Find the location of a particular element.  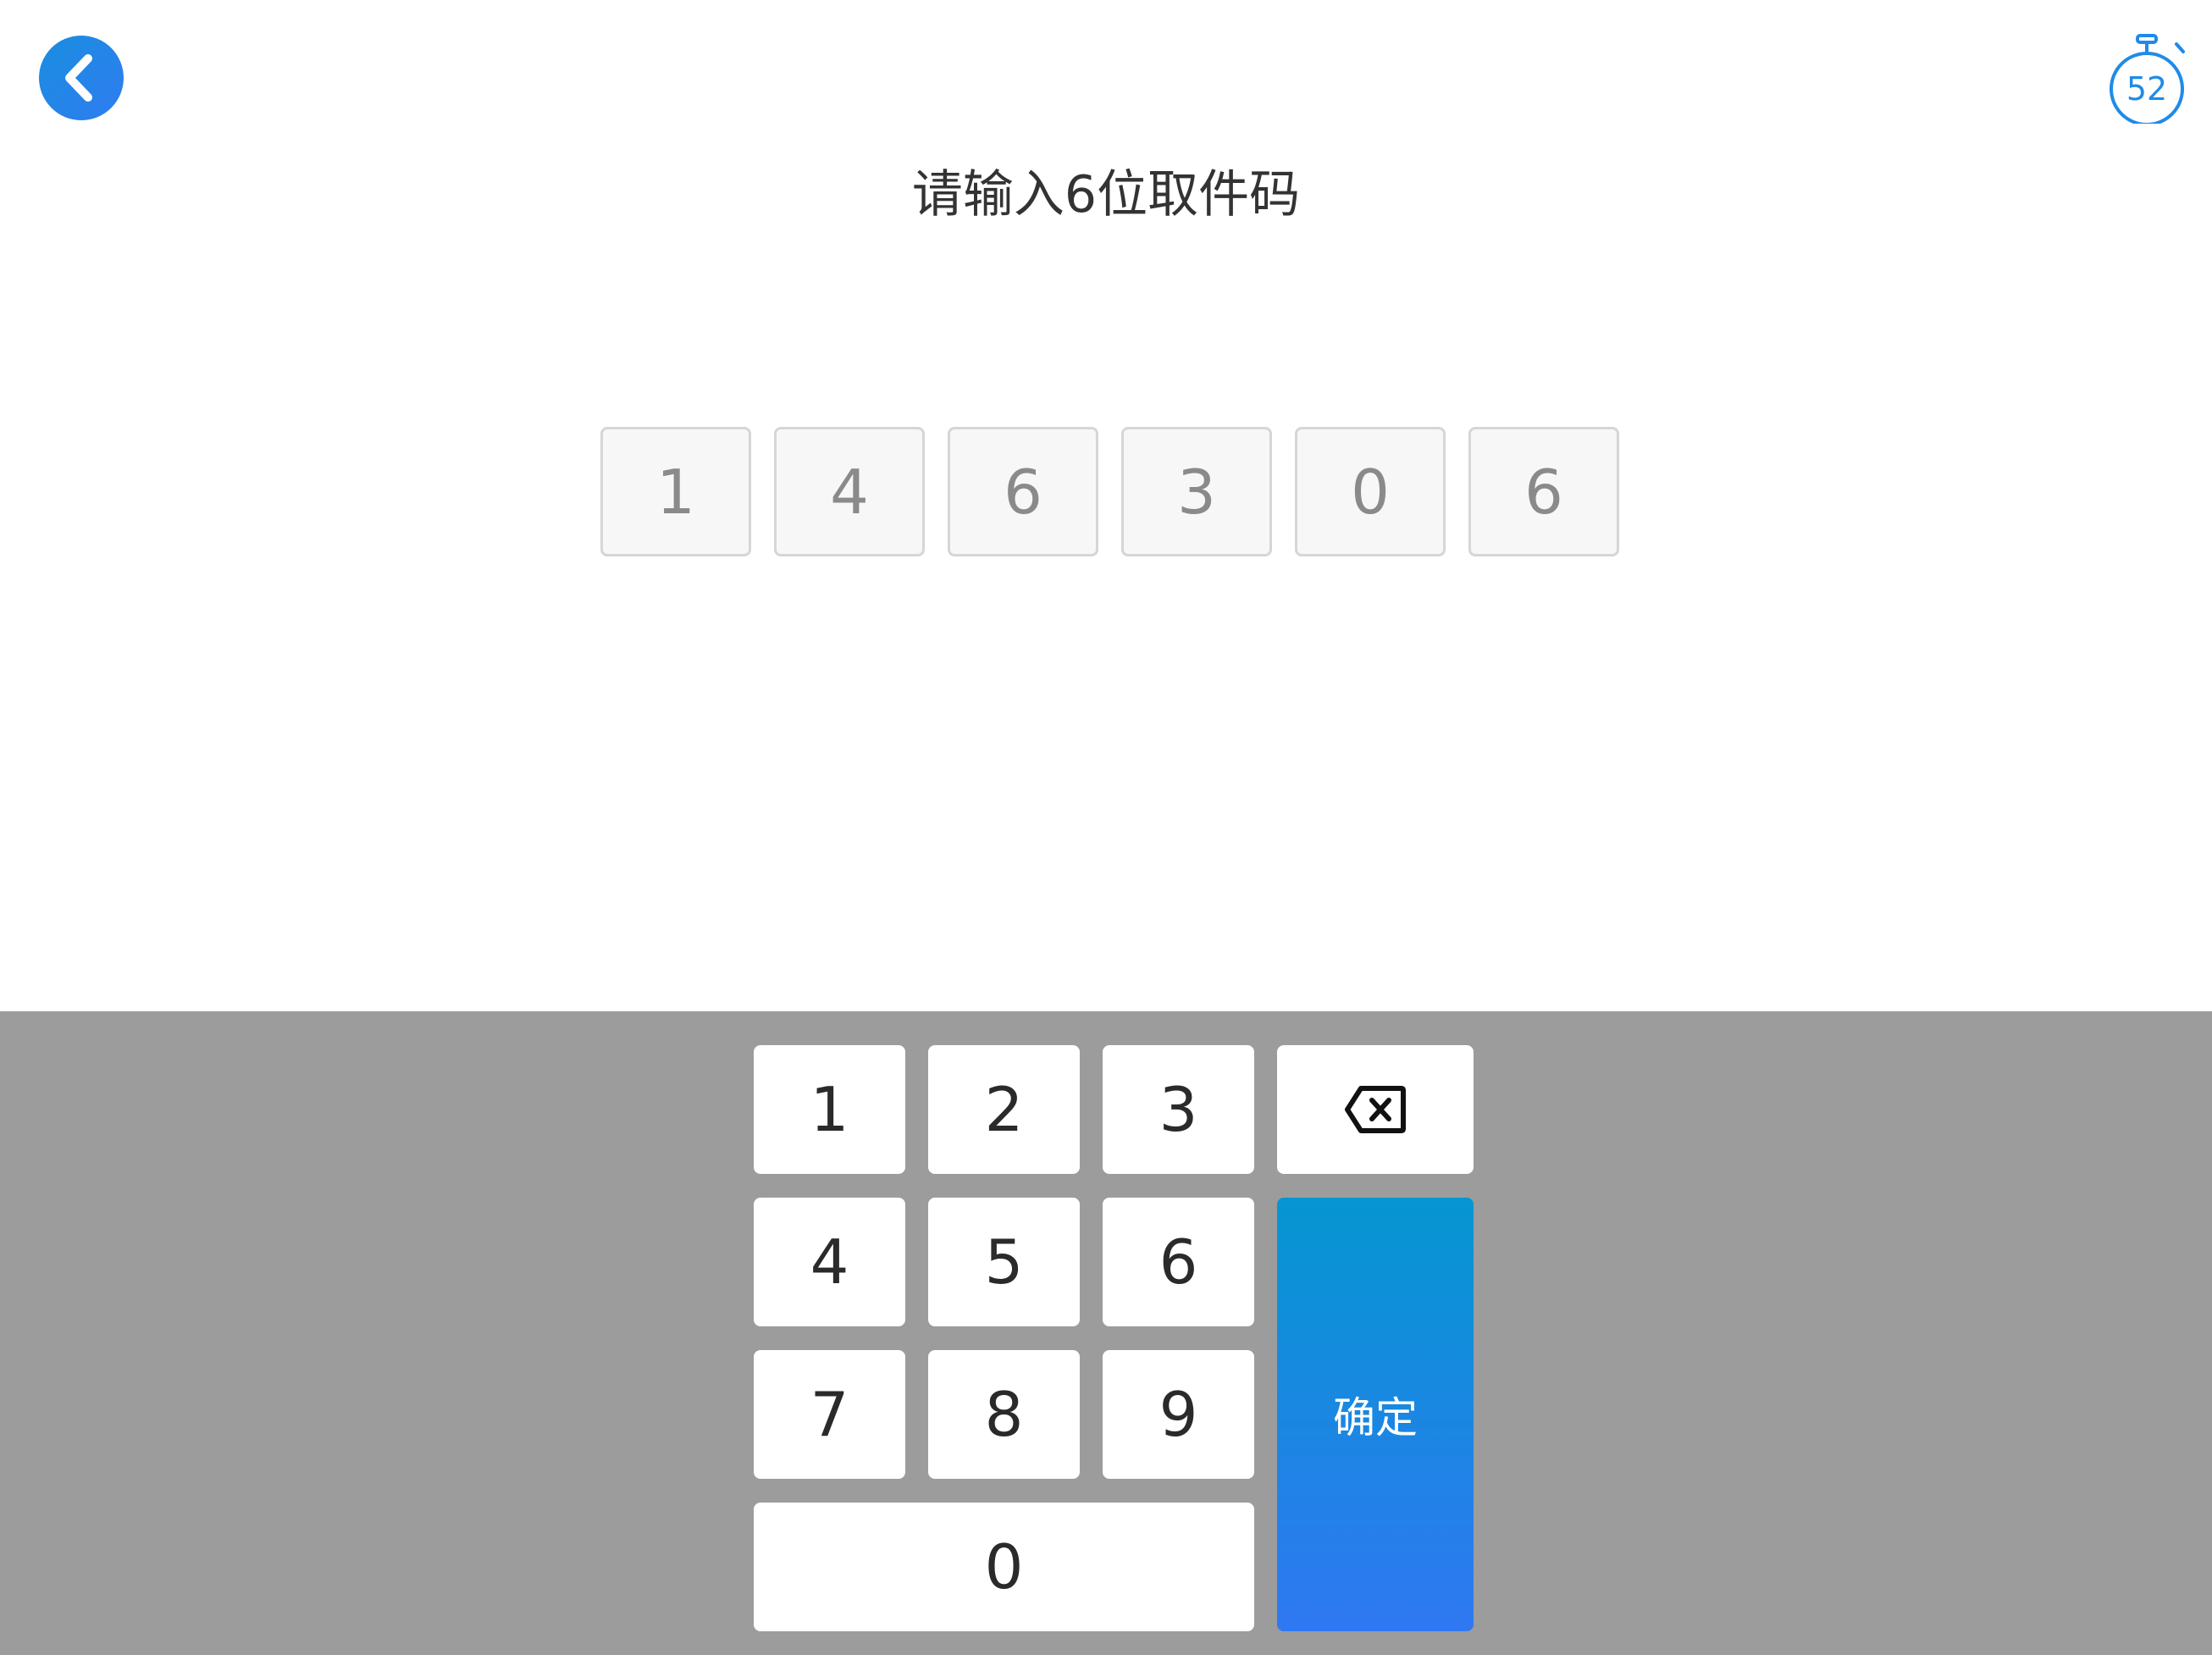

code-digit-box: 3 is located at coordinates (1196, 491).